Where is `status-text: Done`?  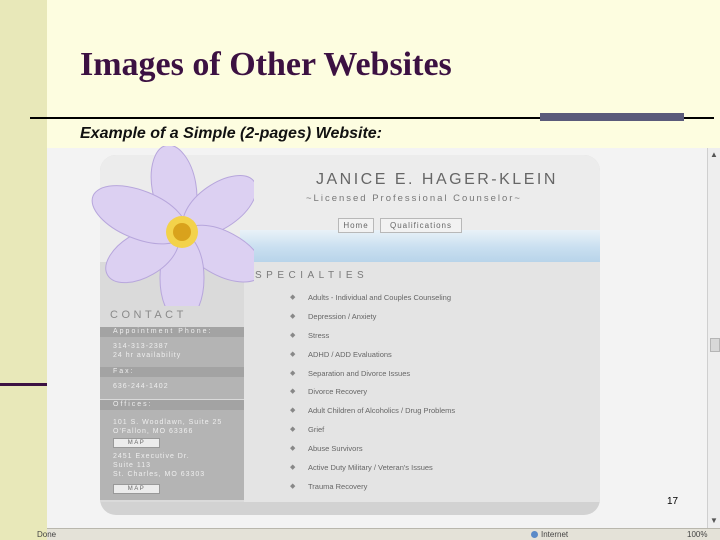
status-text: Done is located at coordinates (47, 534).